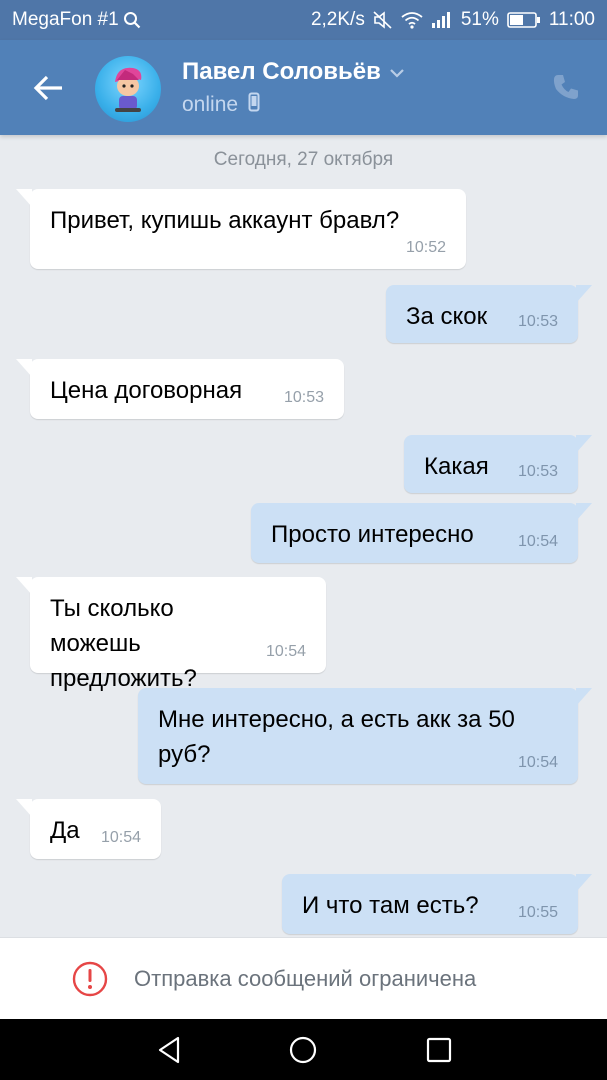  What do you see at coordinates (169, 1050) in the screenshot?
I see `nav-back-icon` at bounding box center [169, 1050].